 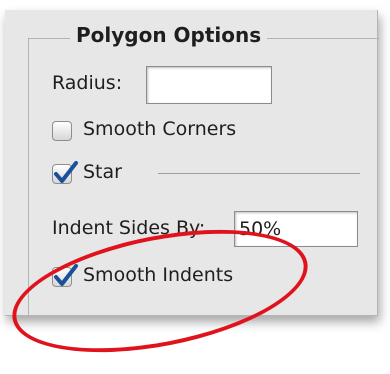 I want to click on checkmark-icon, so click(x=66, y=172).